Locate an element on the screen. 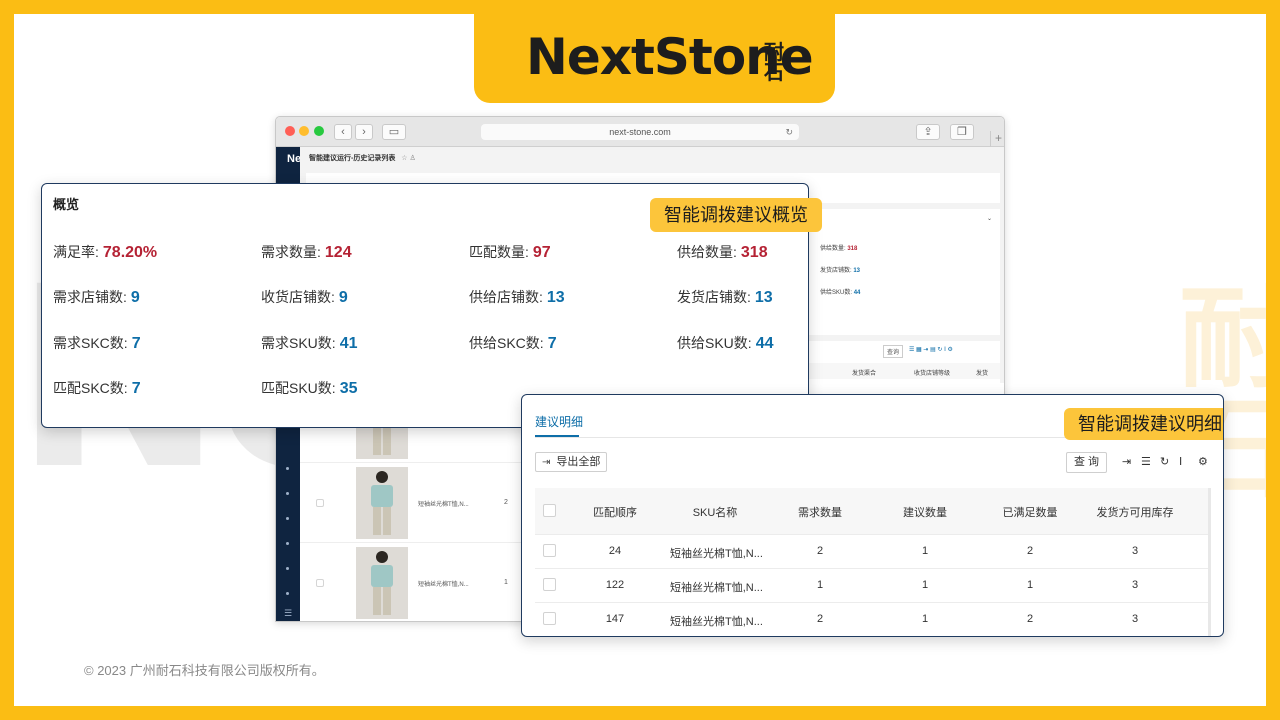 The height and width of the screenshot is (720, 1280). minimize-window-button is located at coordinates (304, 131).